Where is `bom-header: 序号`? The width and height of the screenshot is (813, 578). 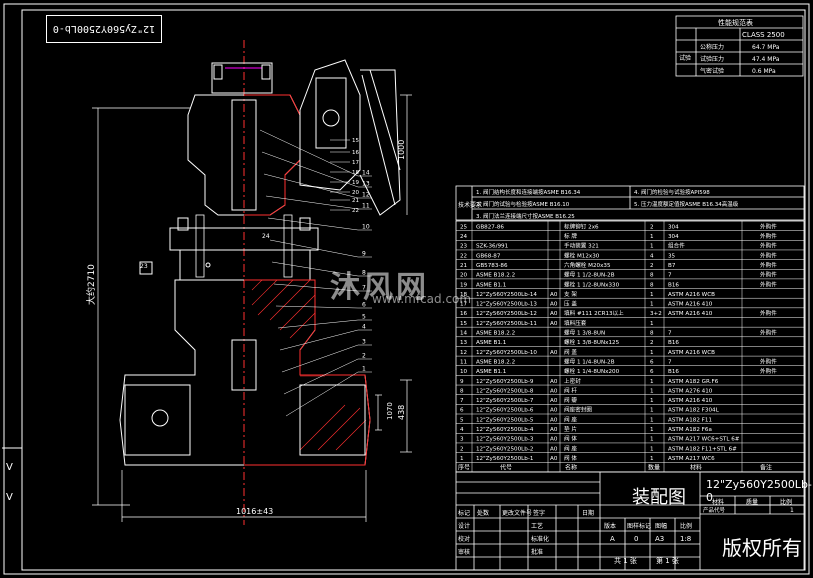 bom-header: 序号 is located at coordinates (464, 468).